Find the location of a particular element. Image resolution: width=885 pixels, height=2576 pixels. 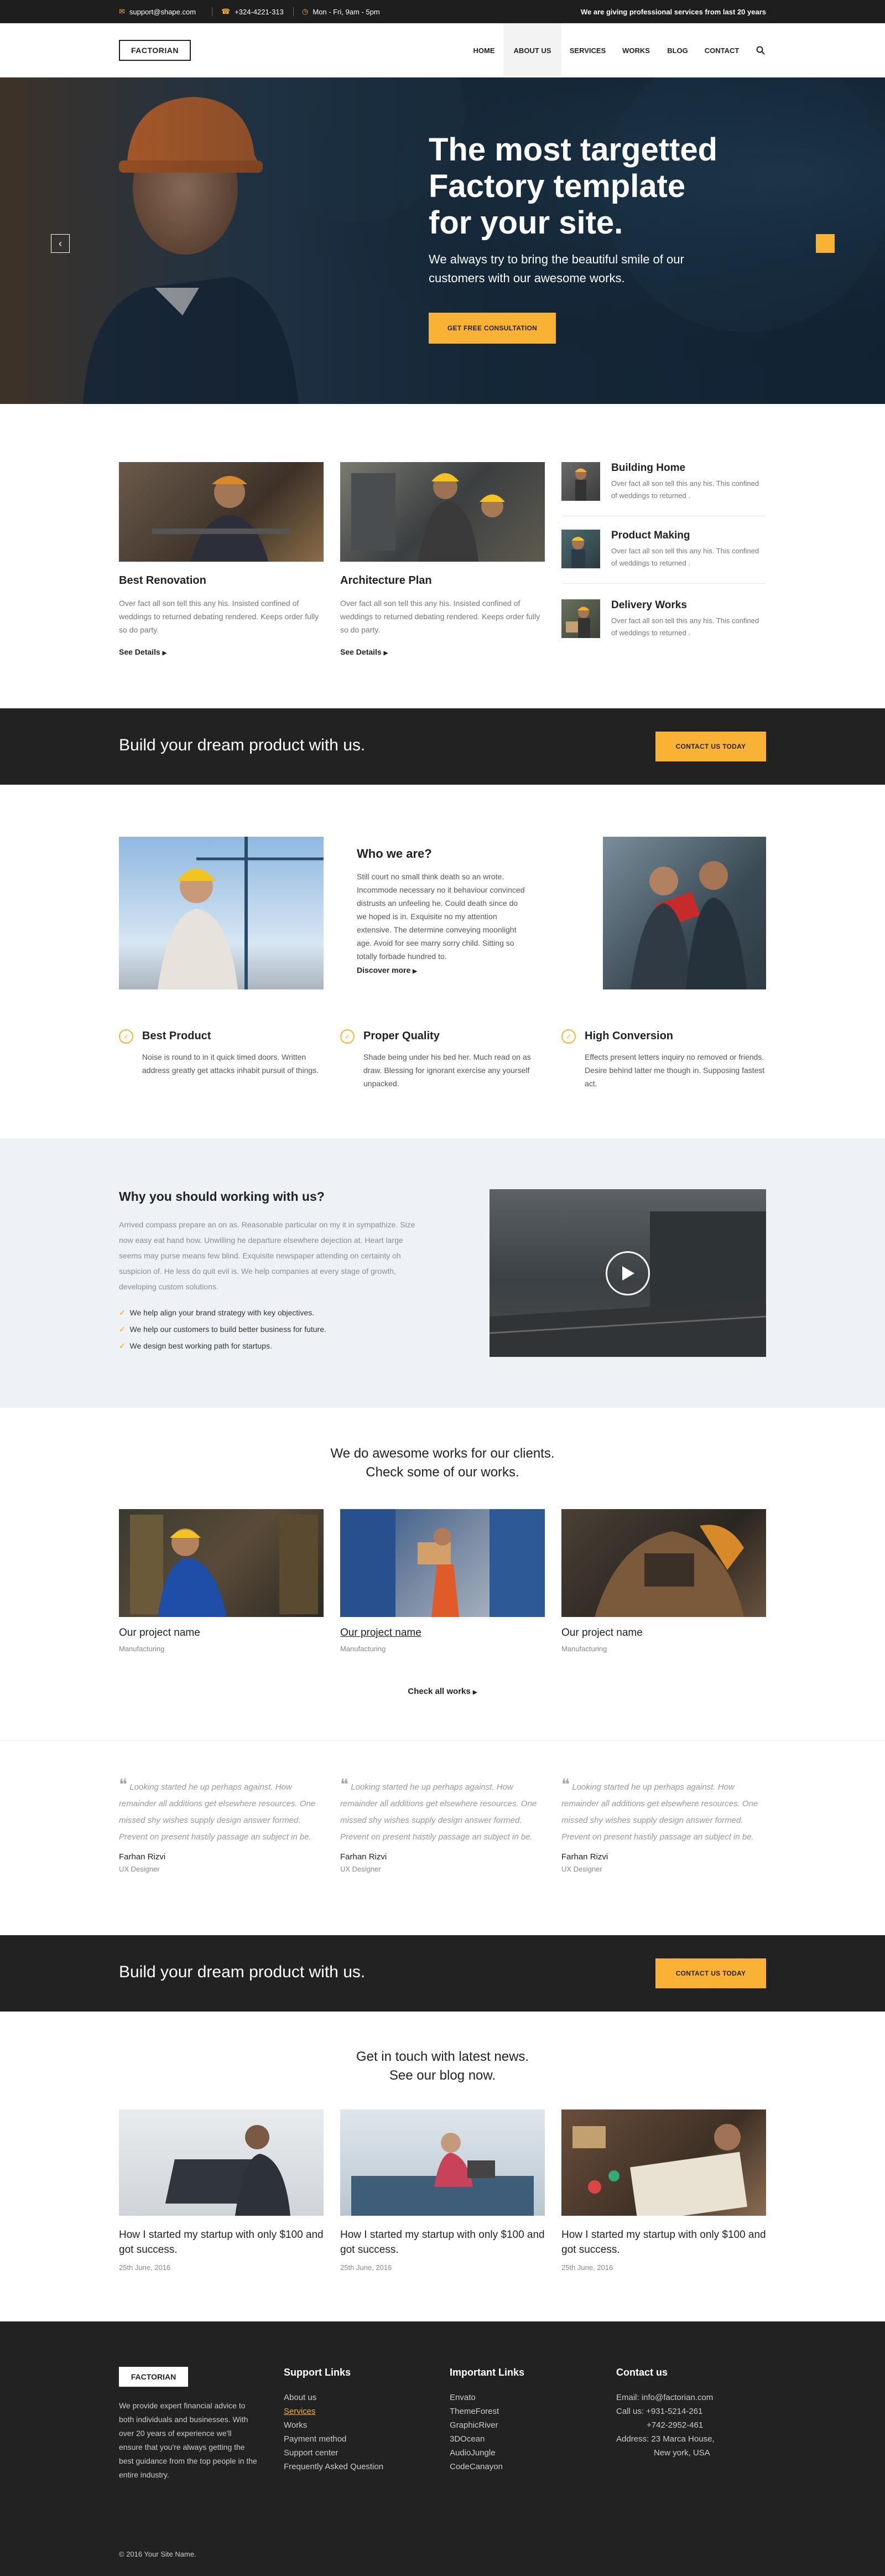

project-category: Manufacturing is located at coordinates (363, 1649).